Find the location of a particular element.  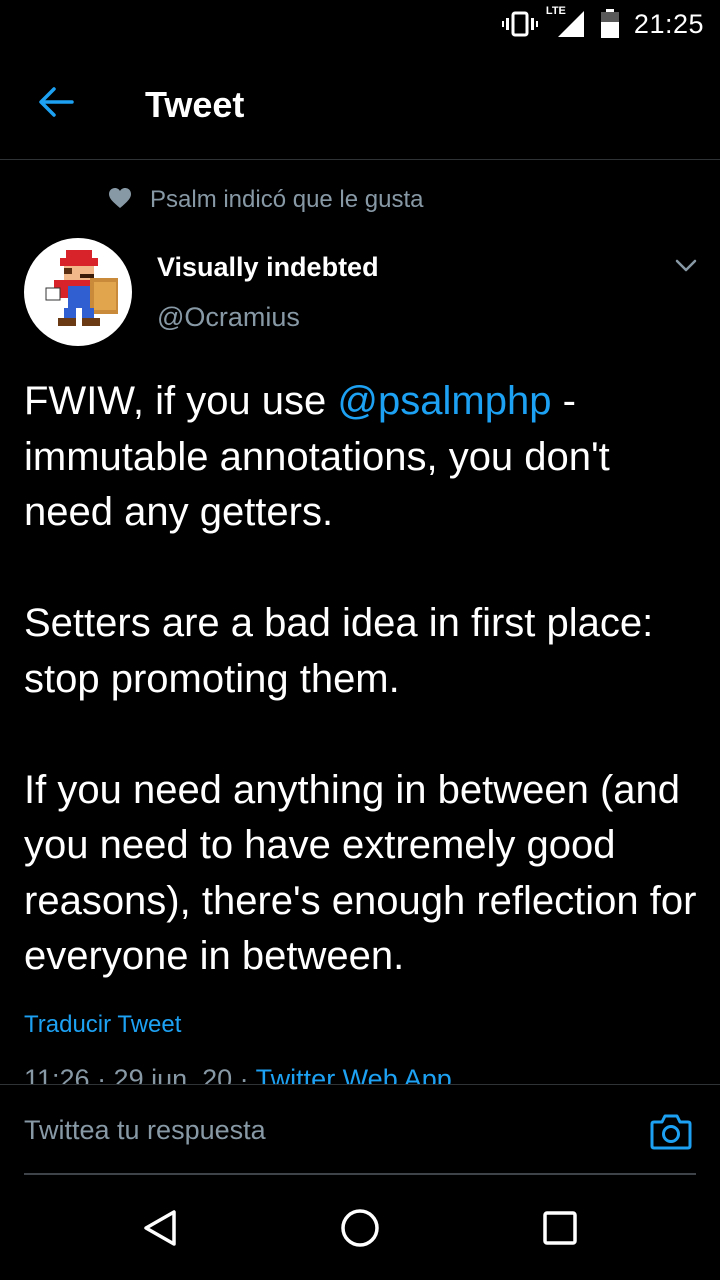

status-time: 21:25 is located at coordinates (668, 23).